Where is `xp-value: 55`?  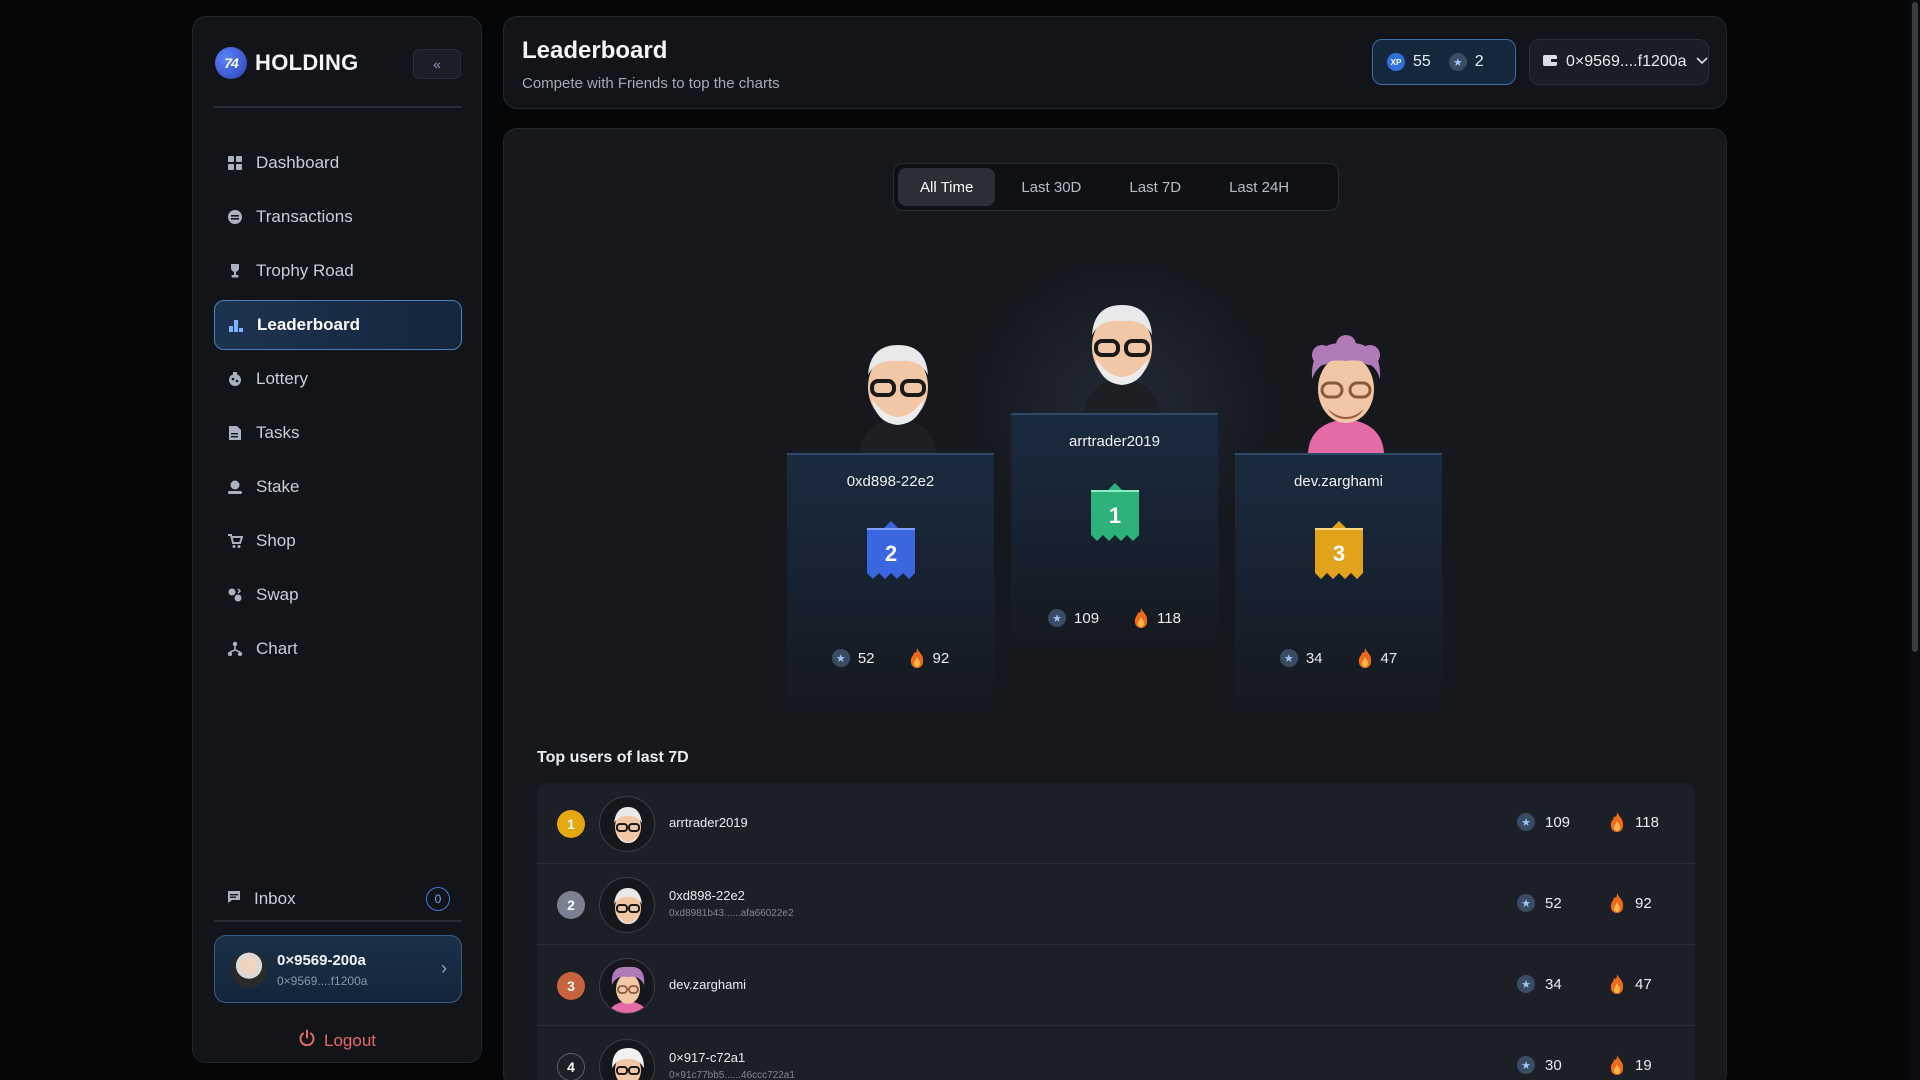
xp-value: 55 is located at coordinates (1422, 61).